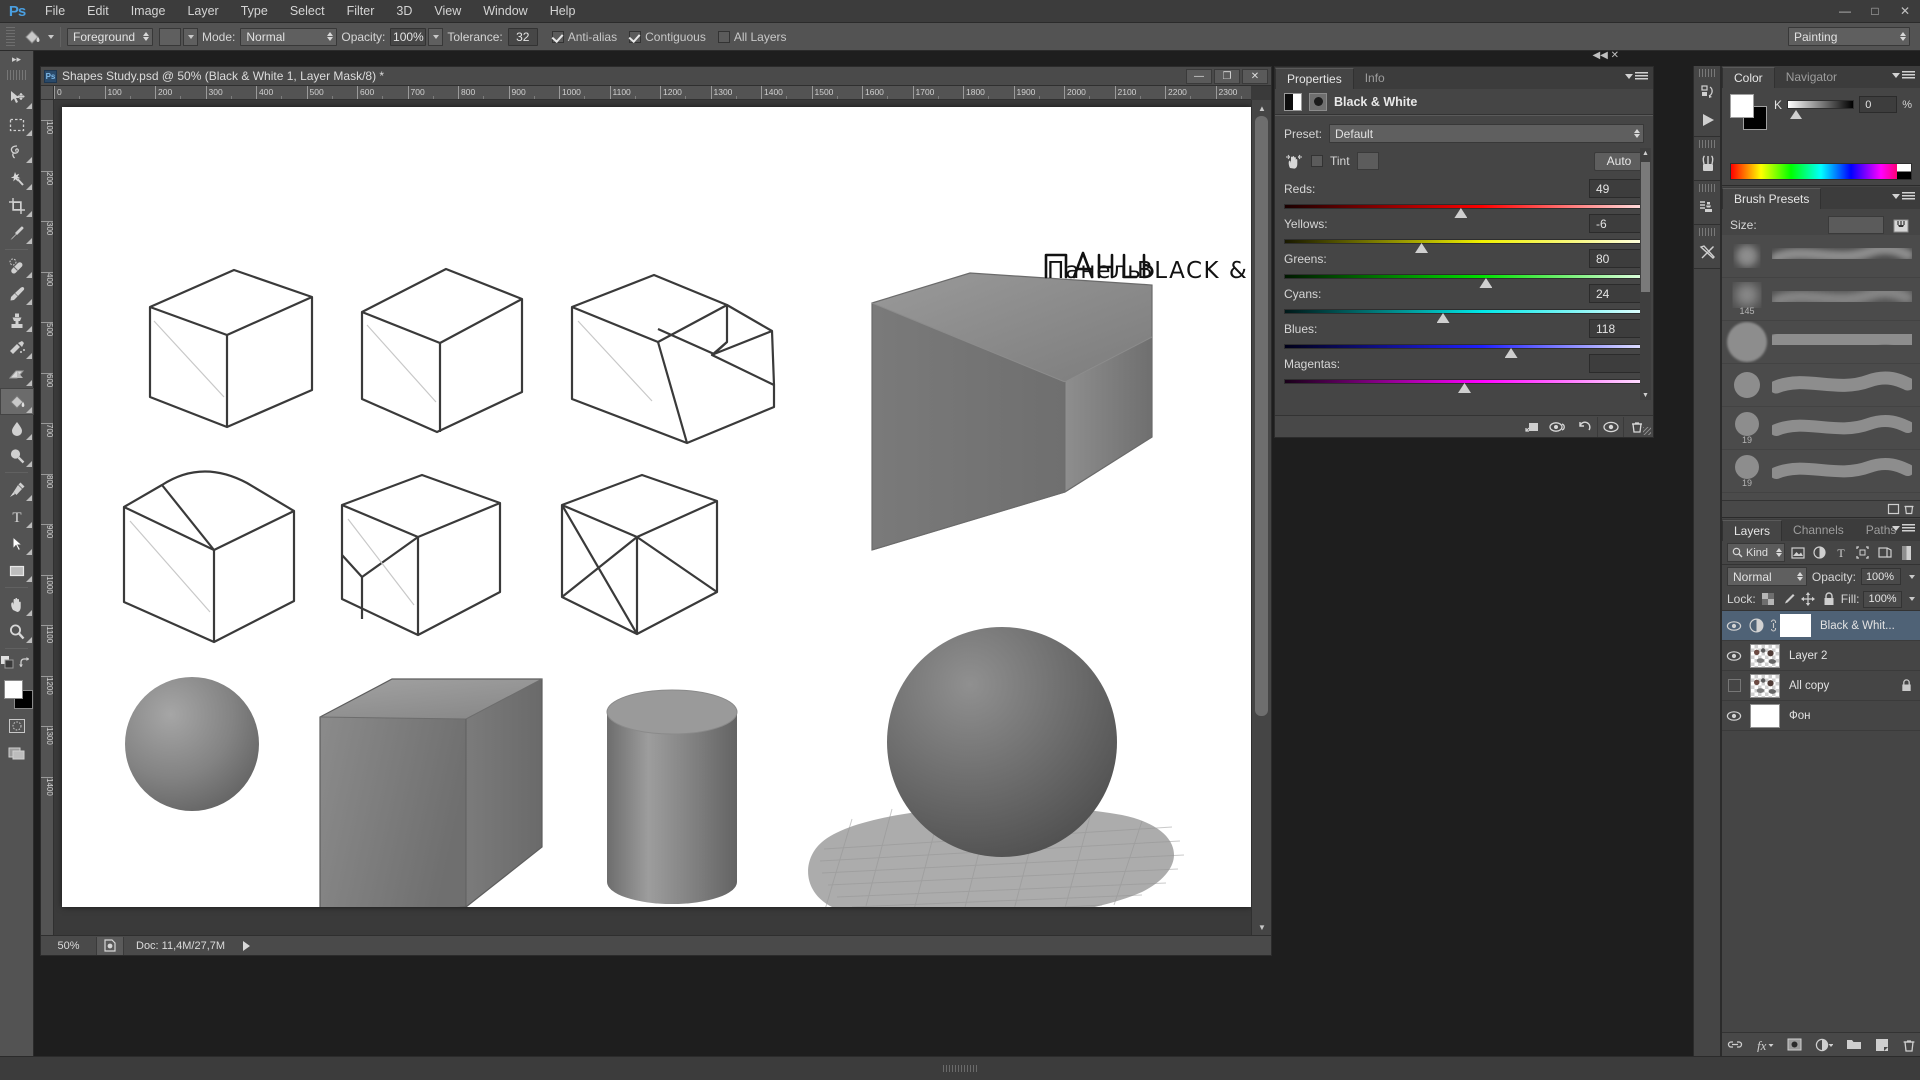  What do you see at coordinates (1708, 251) in the screenshot?
I see `tool-presets-icon` at bounding box center [1708, 251].